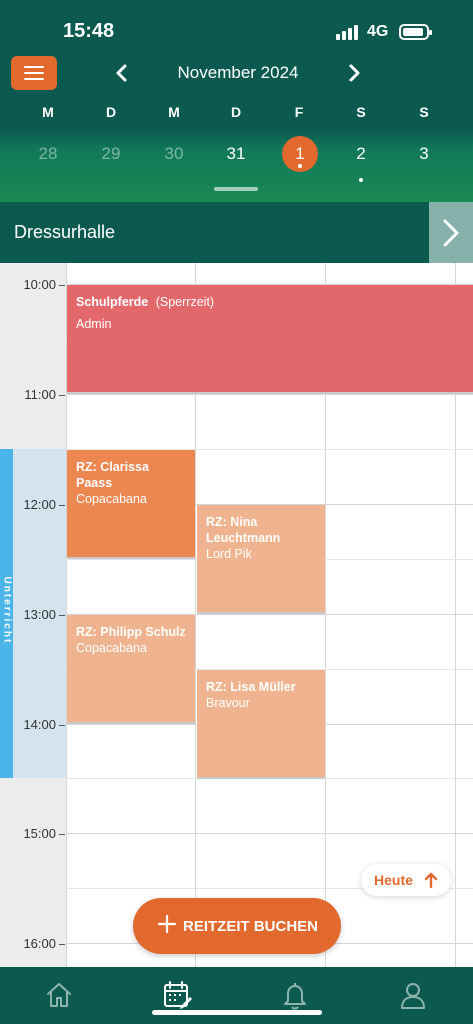  I want to click on month-navigation: November 2024, so click(238, 73).